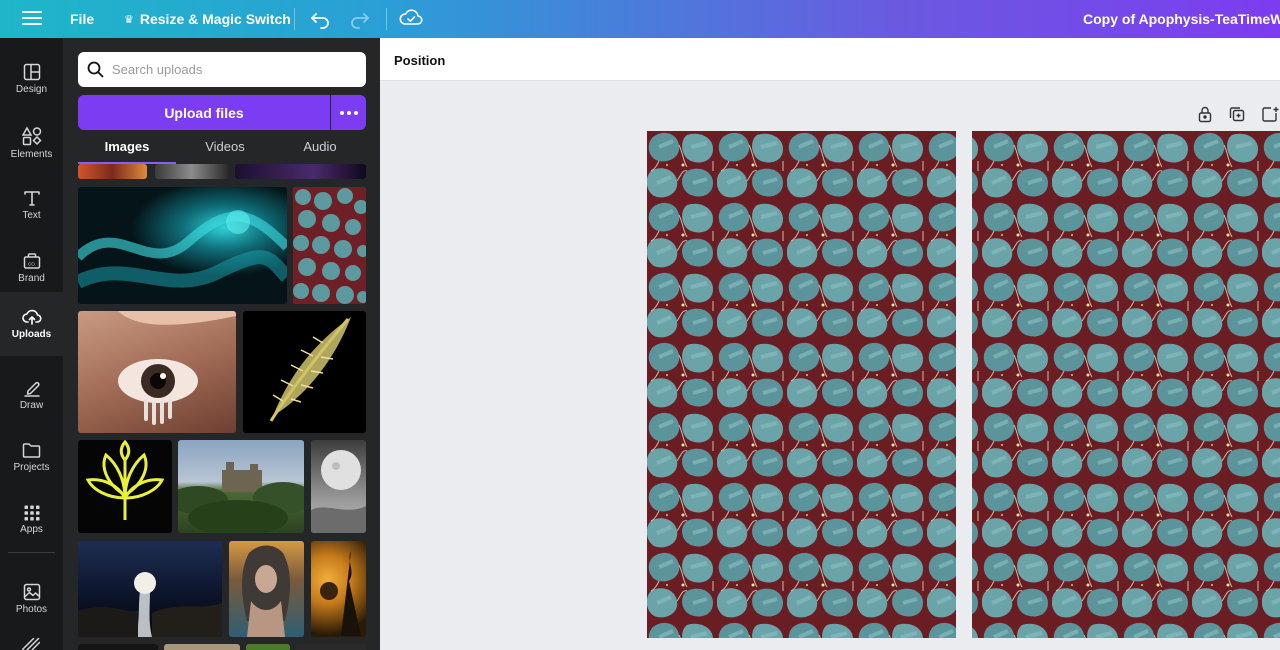  What do you see at coordinates (31, 215) in the screenshot?
I see `nav-label: Text` at bounding box center [31, 215].